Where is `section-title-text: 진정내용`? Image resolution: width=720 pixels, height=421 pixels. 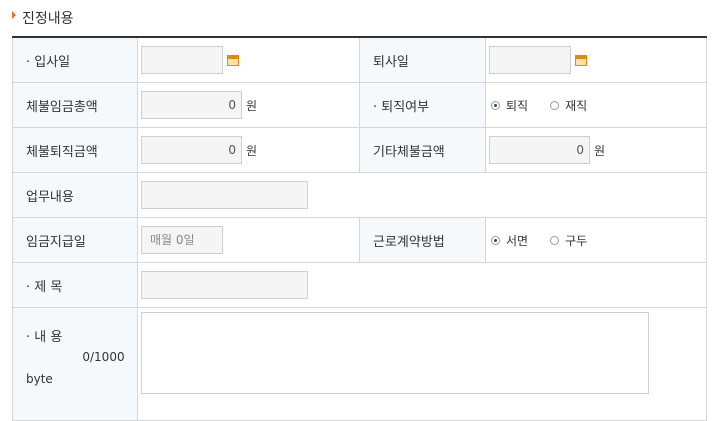
section-title-text: 진정내용 is located at coordinates (48, 19).